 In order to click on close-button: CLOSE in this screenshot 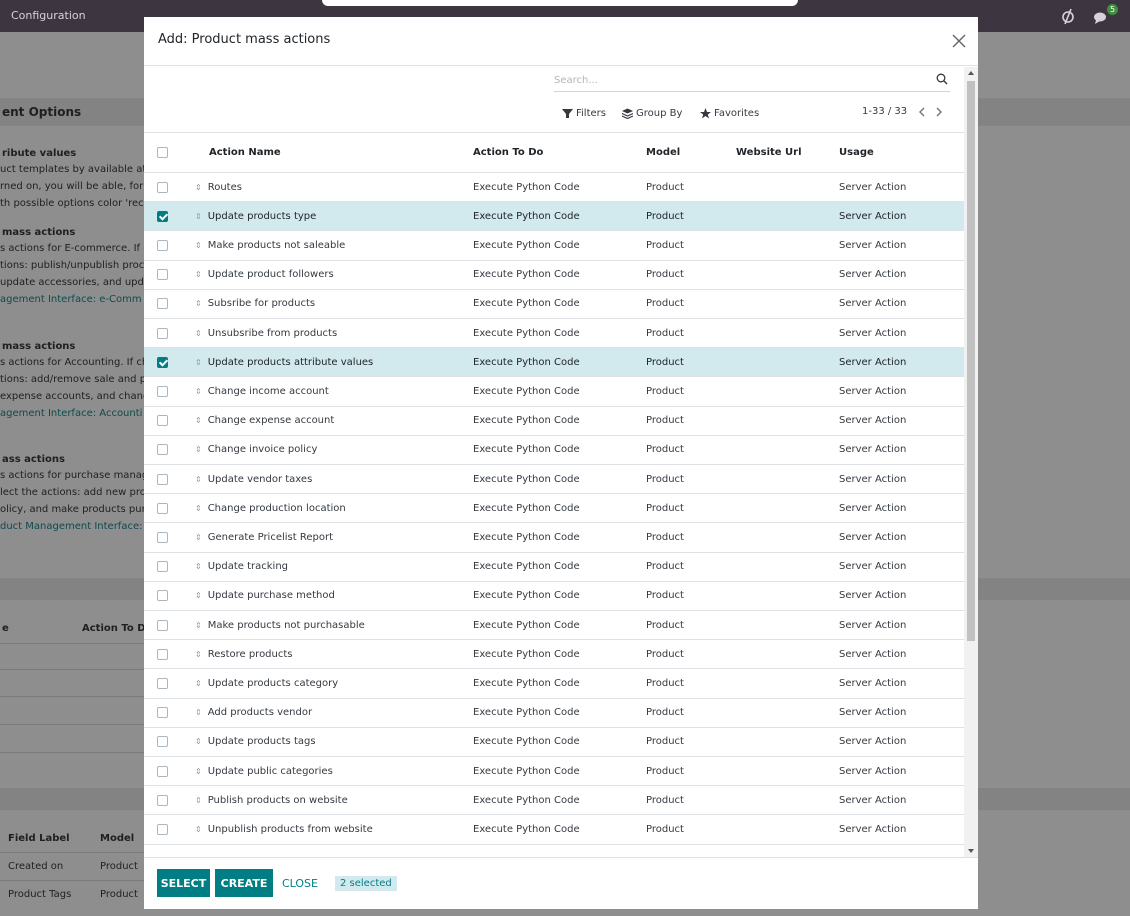, I will do `click(300, 883)`.